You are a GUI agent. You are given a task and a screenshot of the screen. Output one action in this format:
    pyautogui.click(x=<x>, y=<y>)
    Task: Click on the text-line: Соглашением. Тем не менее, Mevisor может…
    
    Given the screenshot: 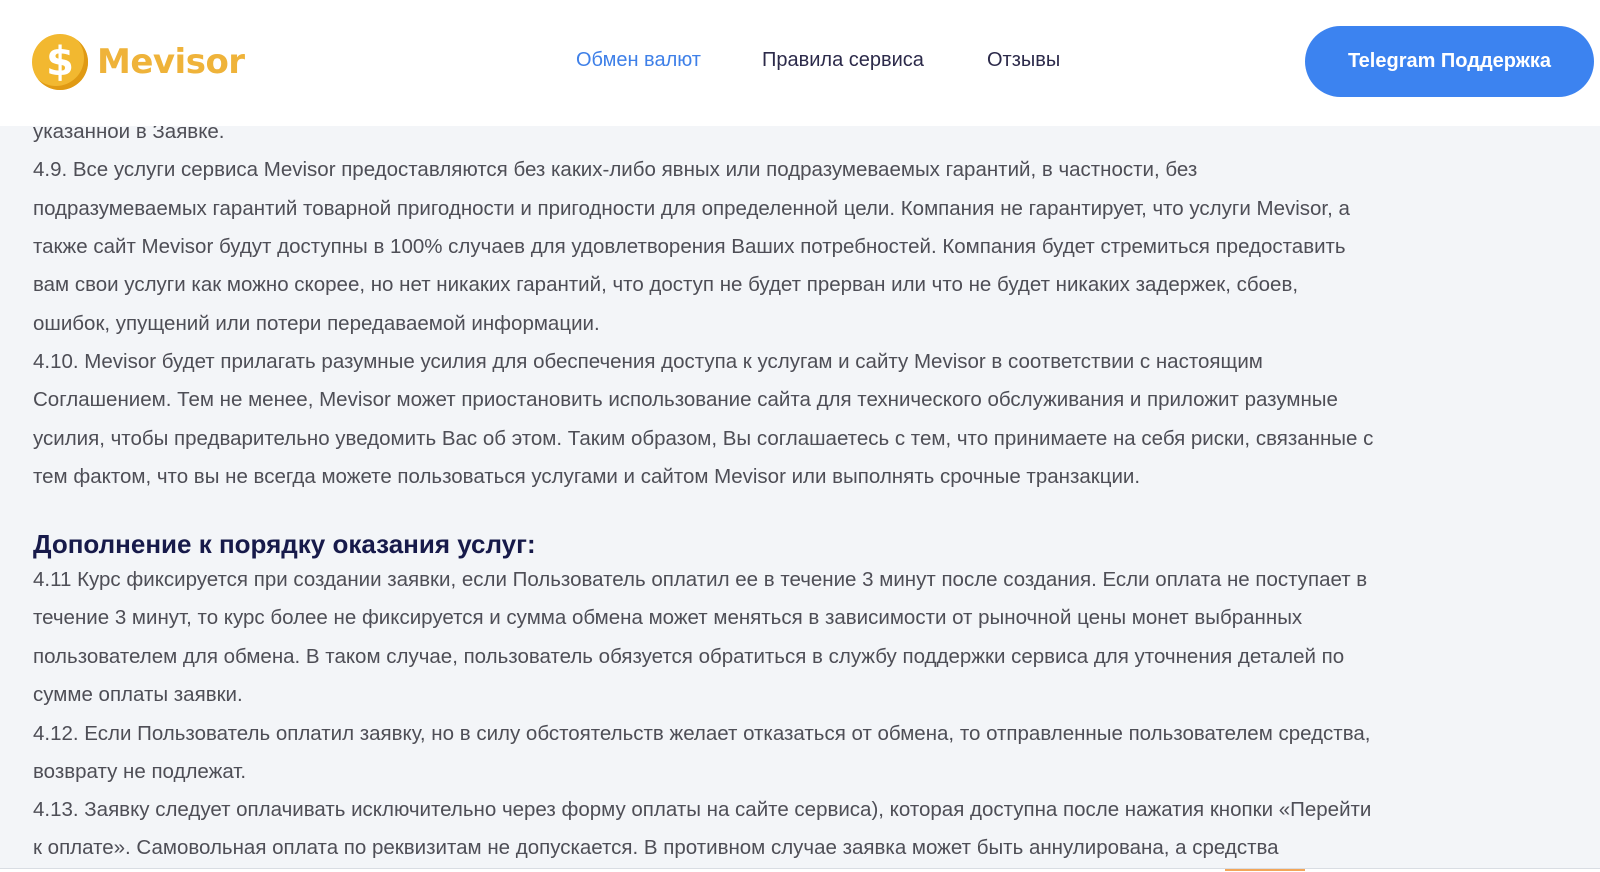 What is the action you would take?
    pyautogui.click(x=685, y=399)
    